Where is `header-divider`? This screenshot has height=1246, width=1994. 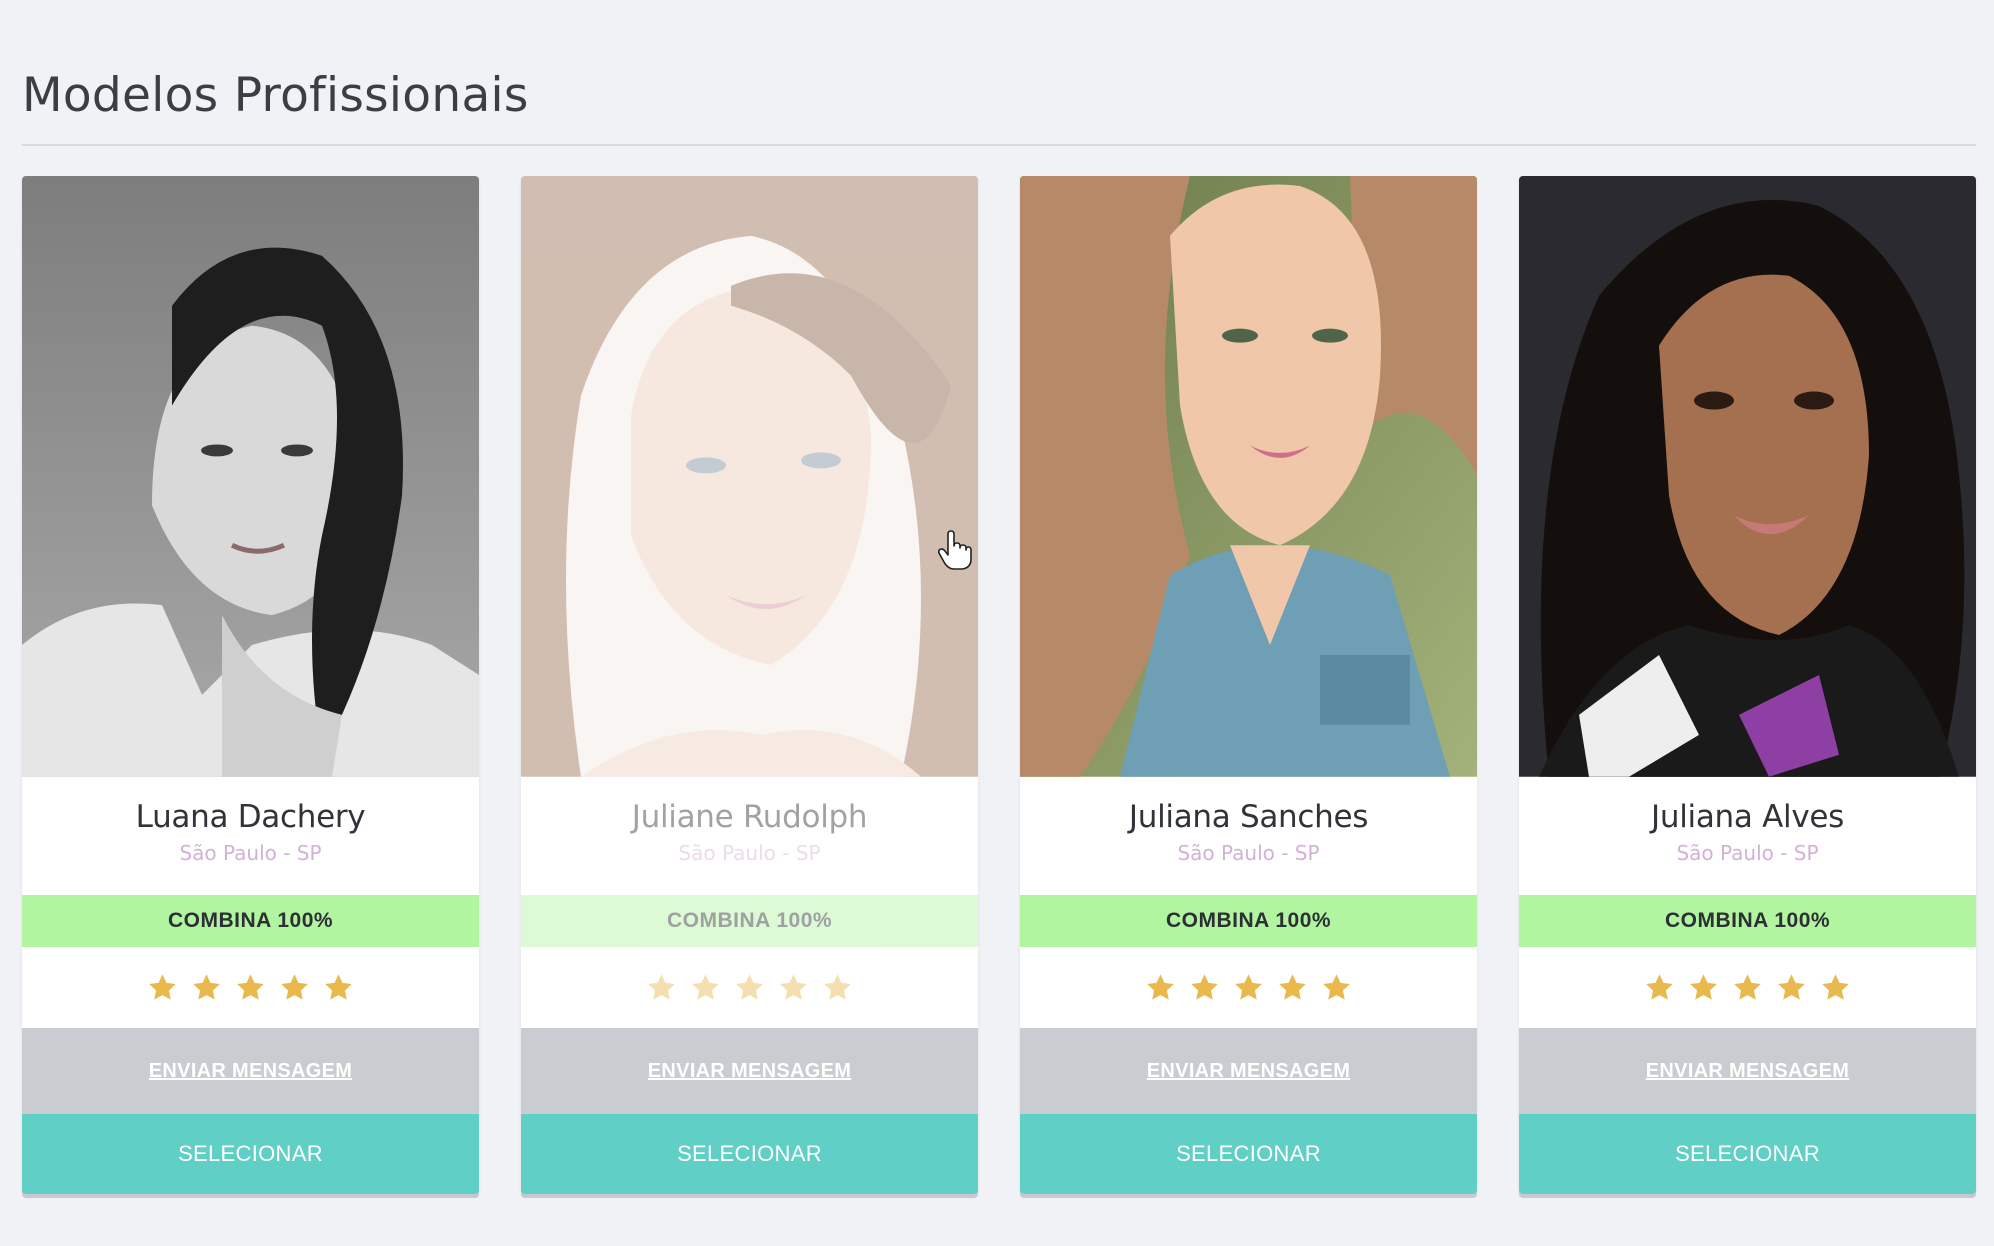 header-divider is located at coordinates (999, 145).